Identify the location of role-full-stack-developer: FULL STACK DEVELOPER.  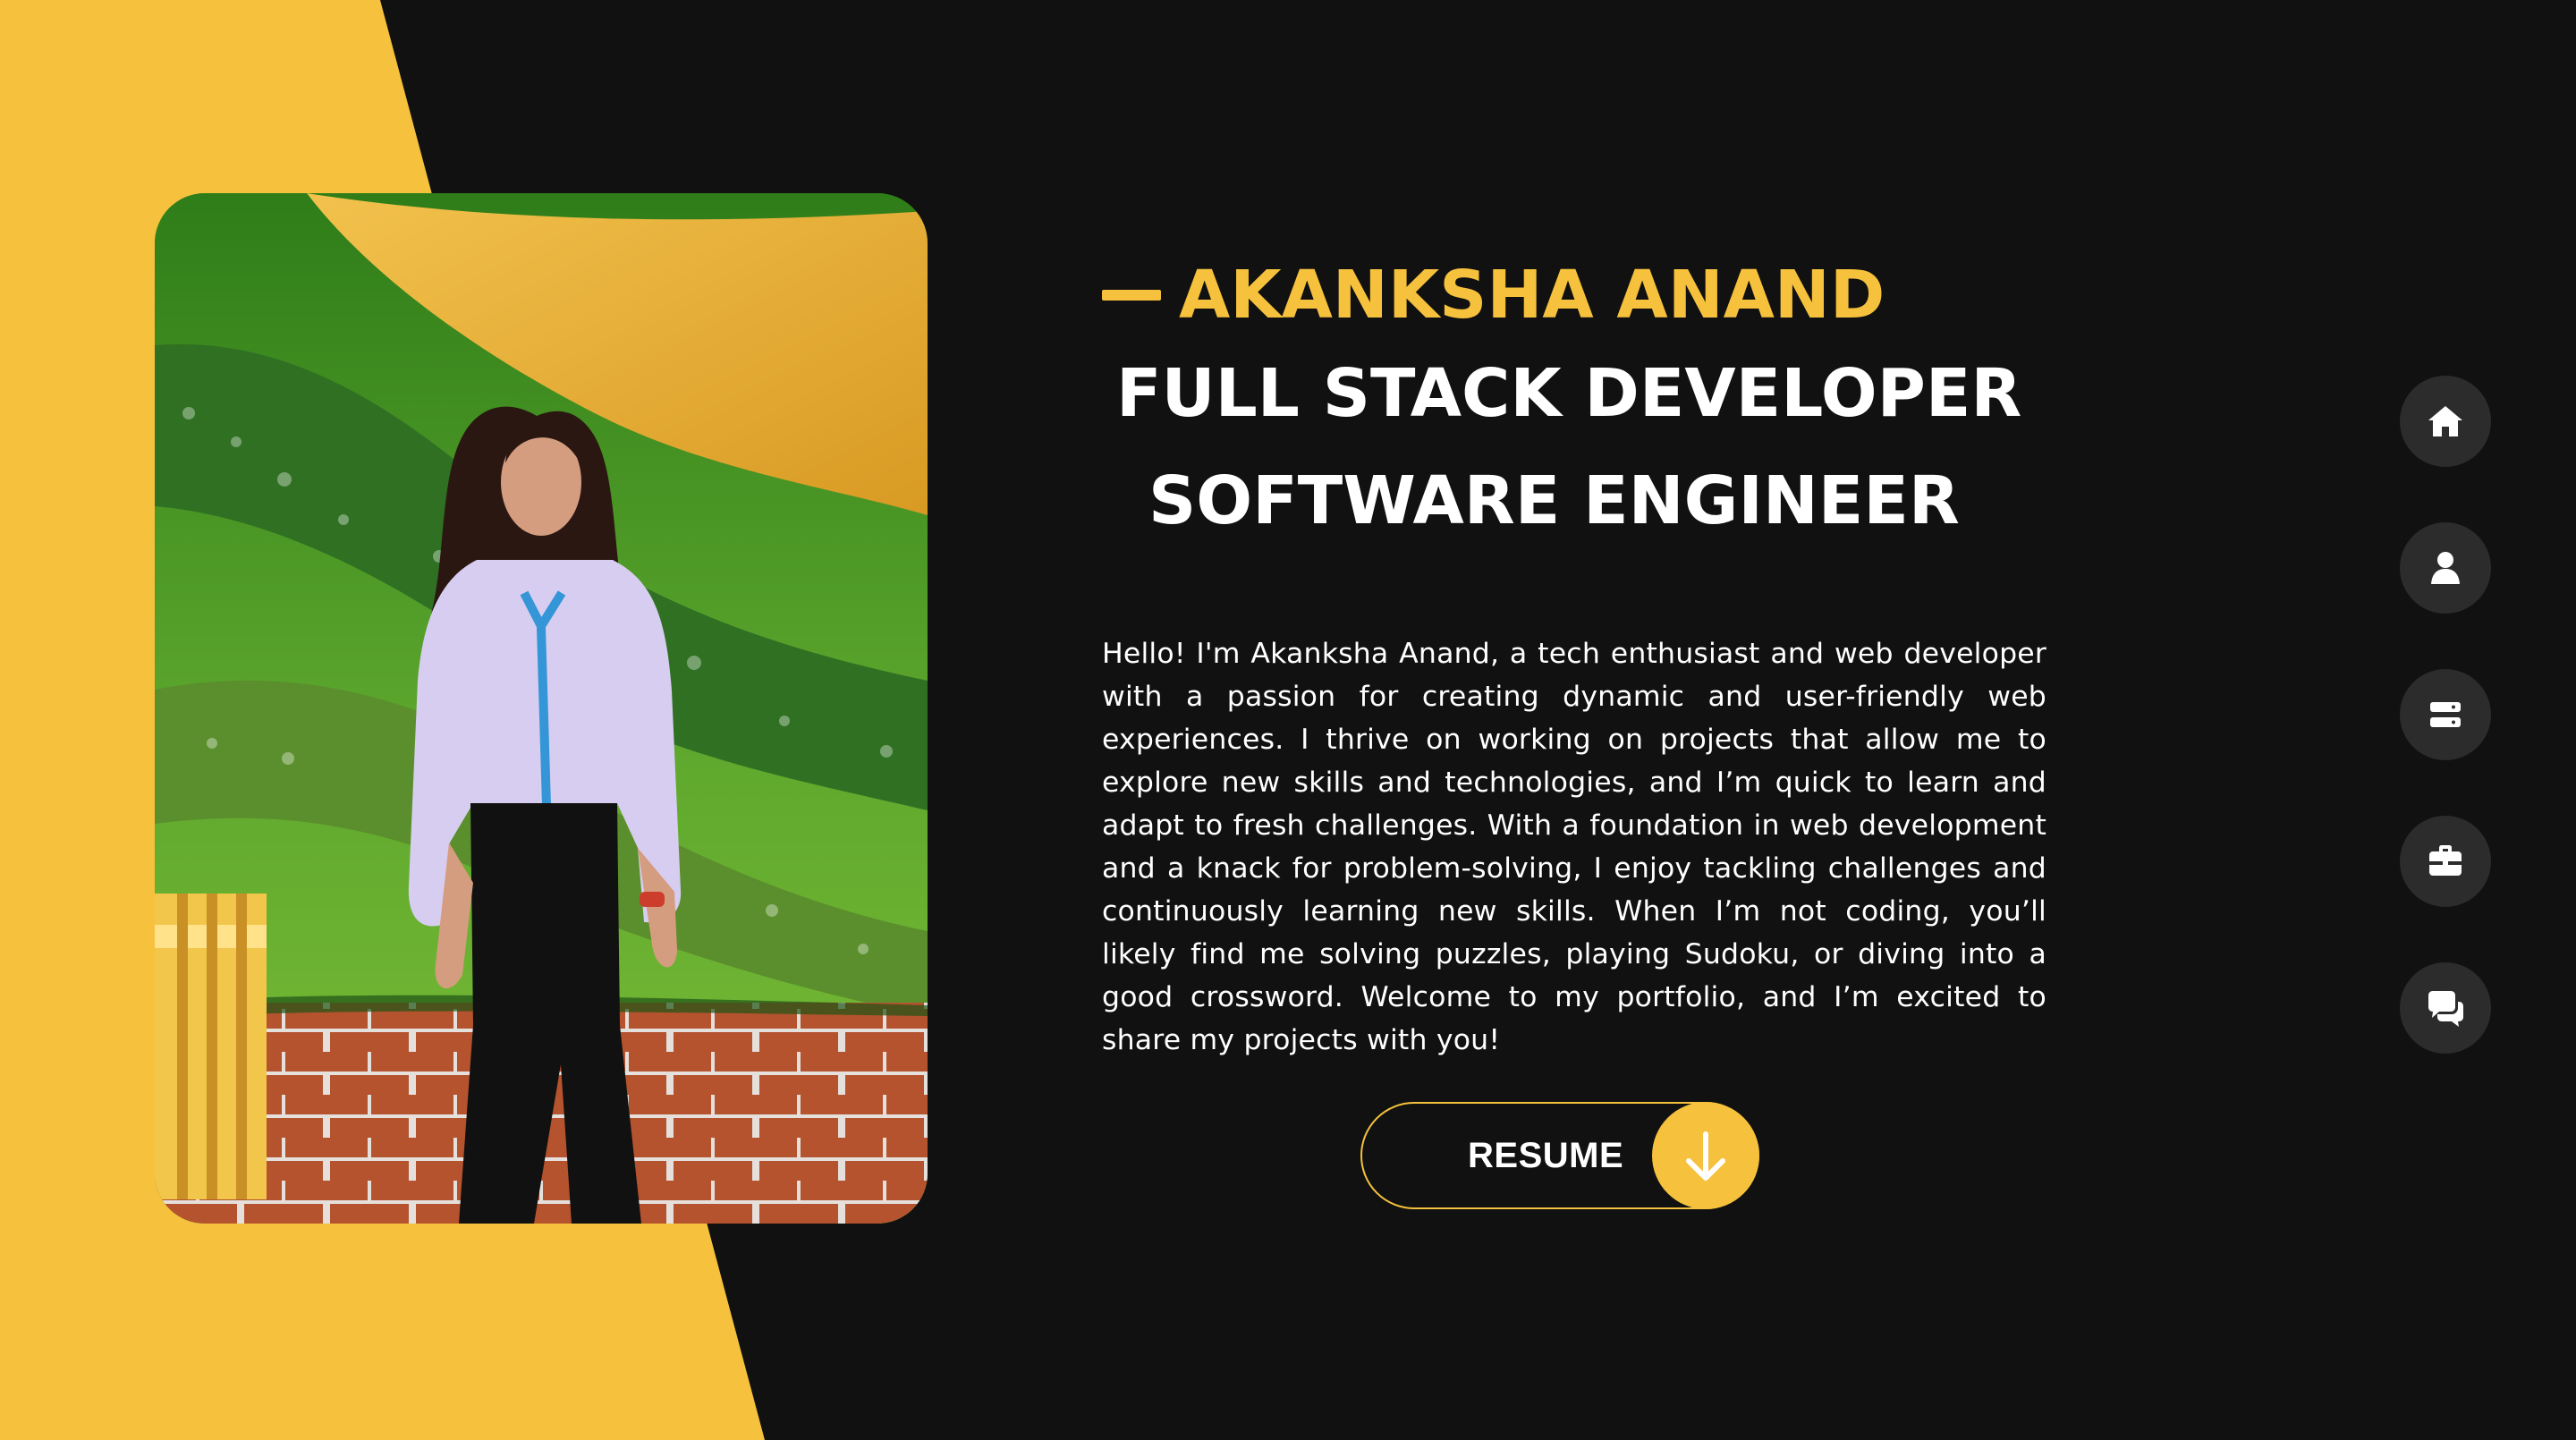
(1569, 394).